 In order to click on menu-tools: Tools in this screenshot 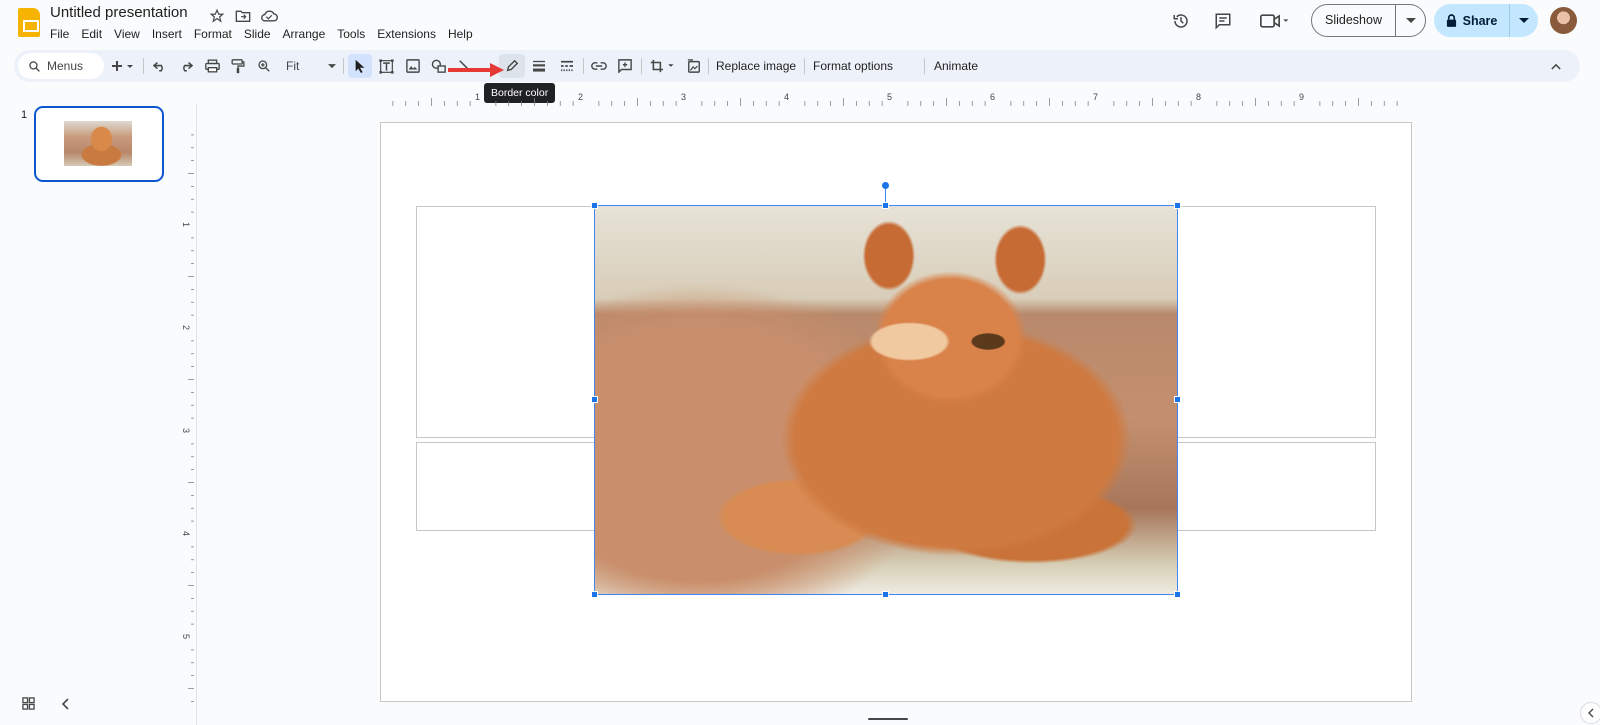, I will do `click(351, 34)`.